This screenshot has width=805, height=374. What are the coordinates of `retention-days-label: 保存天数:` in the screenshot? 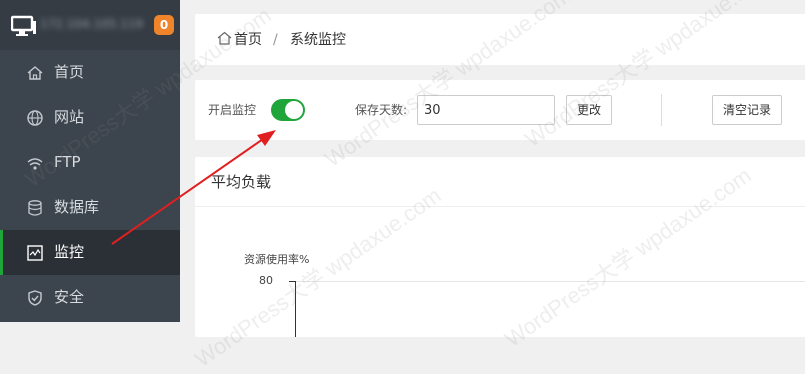 It's located at (381, 110).